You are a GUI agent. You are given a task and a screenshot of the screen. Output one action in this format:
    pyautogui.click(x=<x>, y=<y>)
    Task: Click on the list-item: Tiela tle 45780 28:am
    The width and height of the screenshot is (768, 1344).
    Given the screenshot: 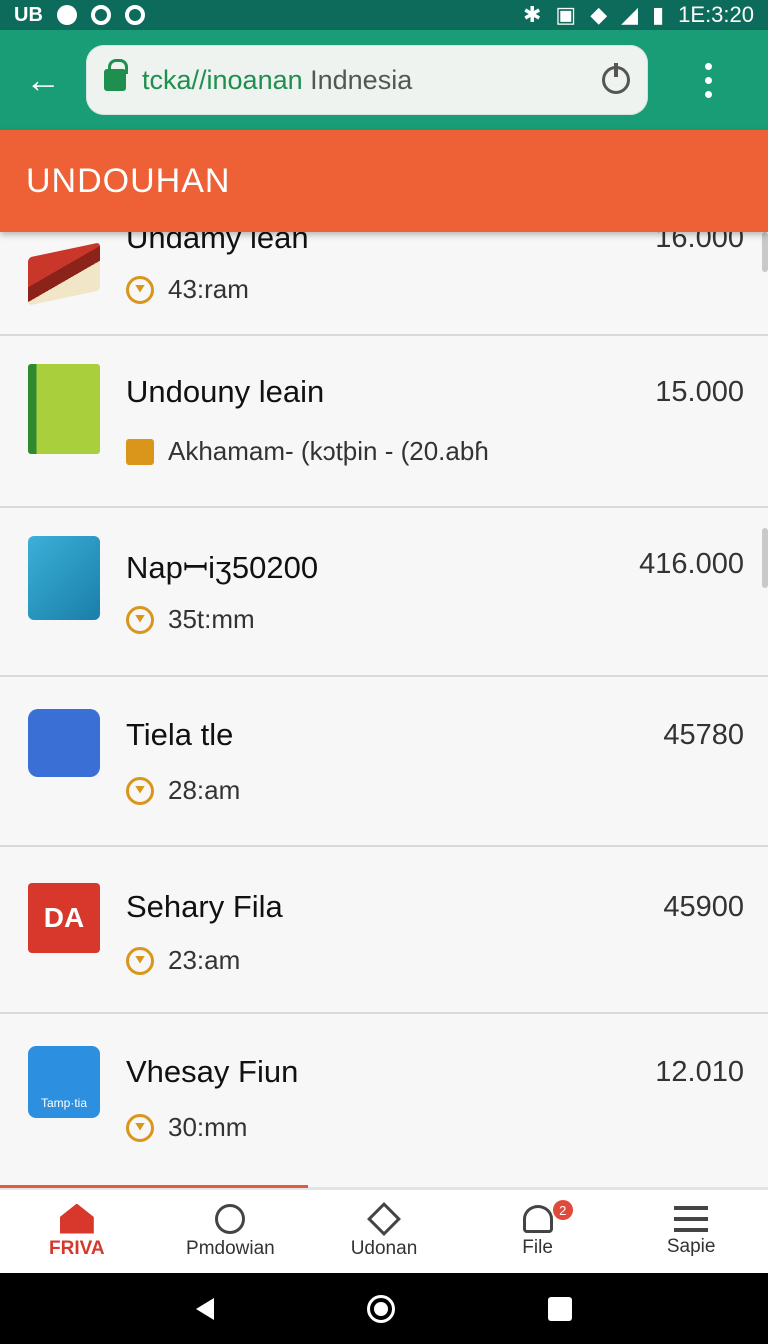 What is the action you would take?
    pyautogui.click(x=384, y=762)
    